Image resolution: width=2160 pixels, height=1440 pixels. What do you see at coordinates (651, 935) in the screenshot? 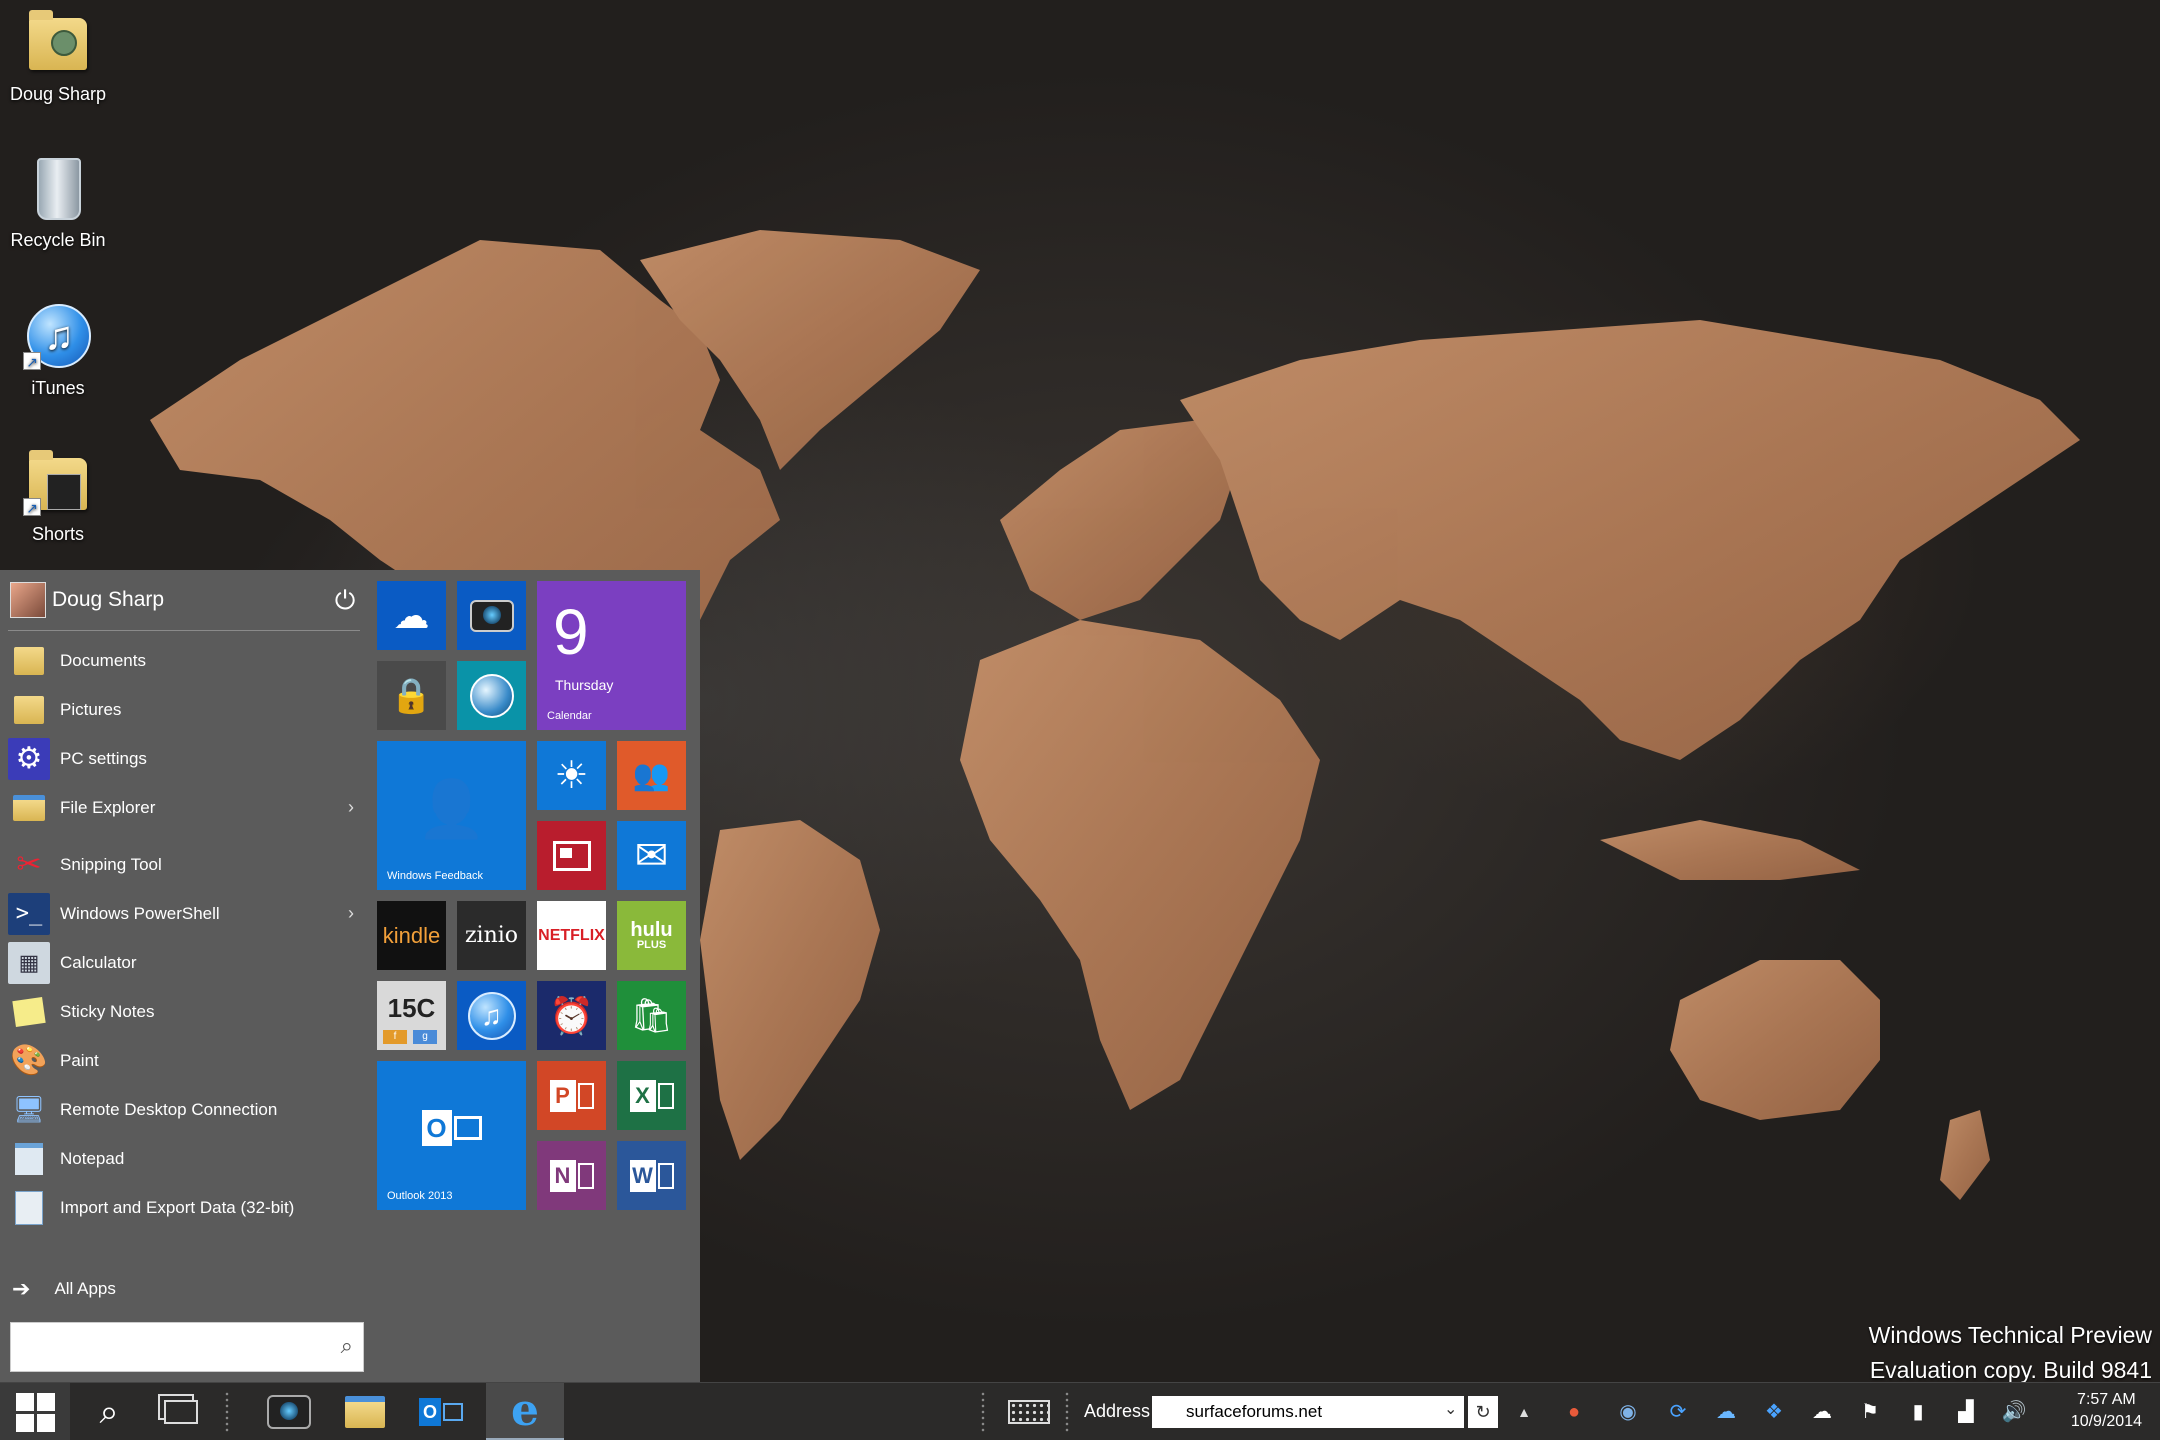
I see `tile-hulu-plus: hulu PLUS` at bounding box center [651, 935].